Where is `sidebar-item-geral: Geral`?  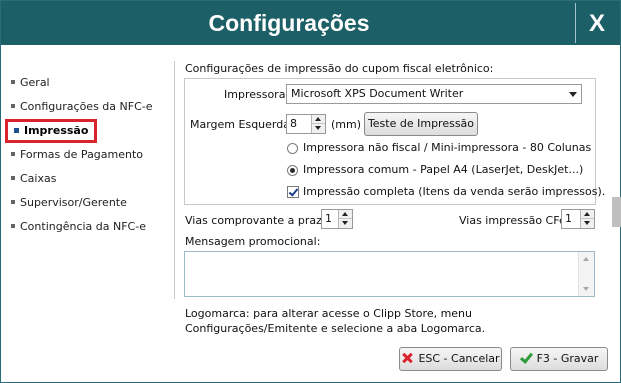
sidebar-item-geral: Geral is located at coordinates (30, 83).